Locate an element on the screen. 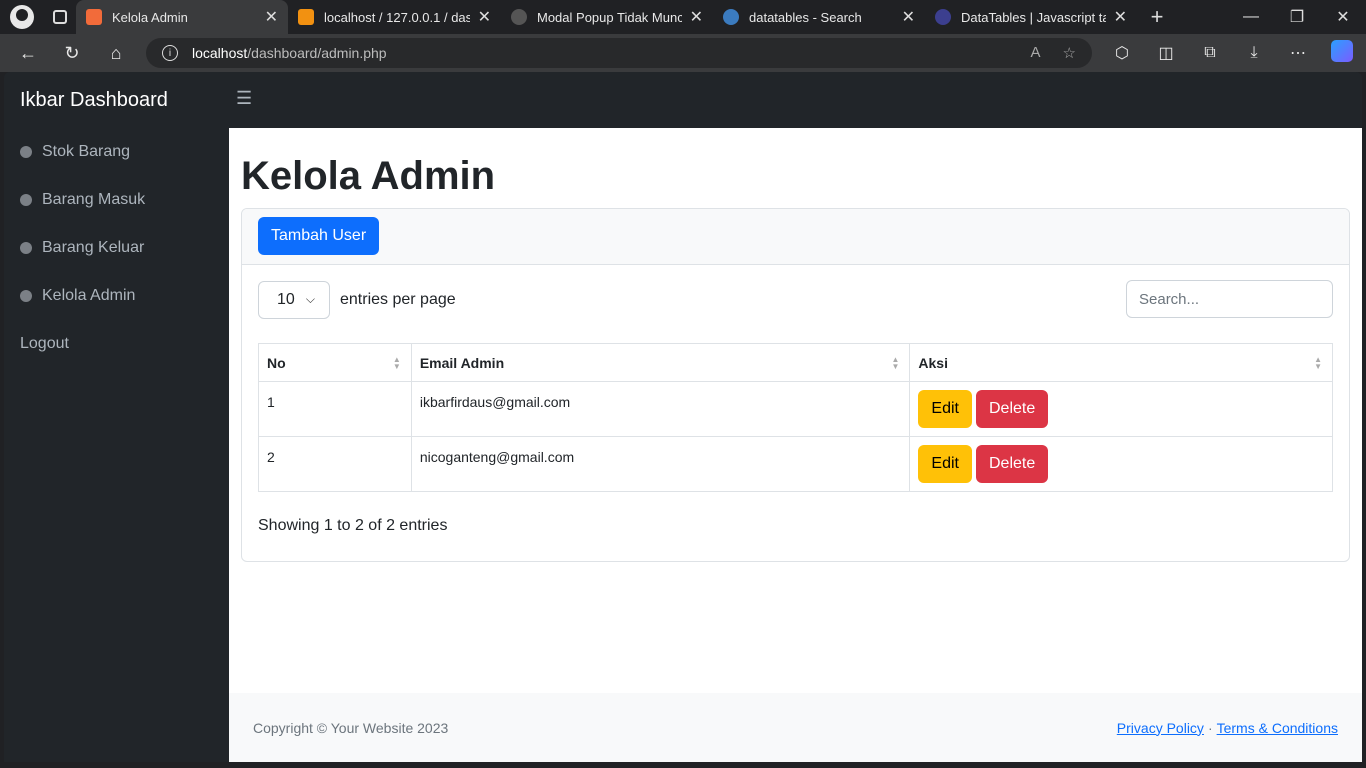 Image resolution: width=1366 pixels, height=768 pixels. collections-icon: ⧉ is located at coordinates (1210, 53).